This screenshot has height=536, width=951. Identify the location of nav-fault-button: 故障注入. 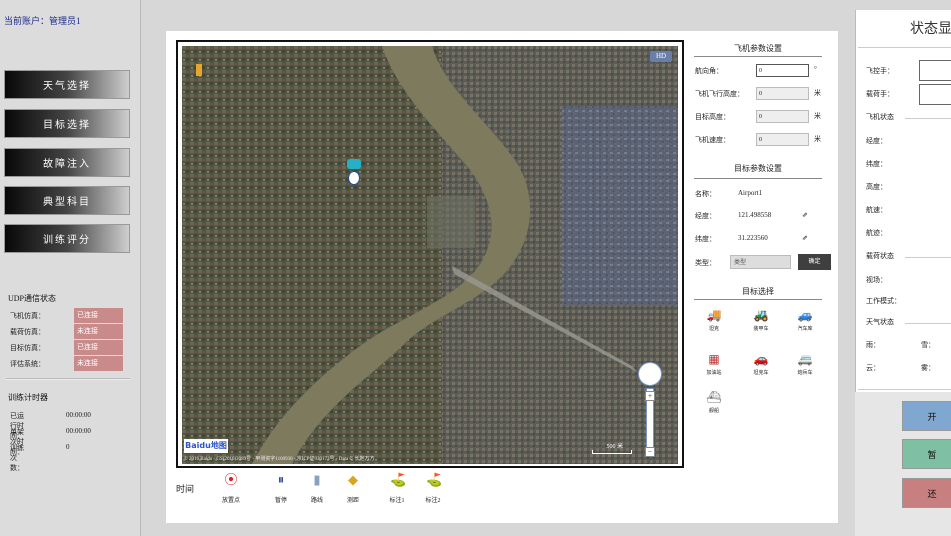
(67, 162).